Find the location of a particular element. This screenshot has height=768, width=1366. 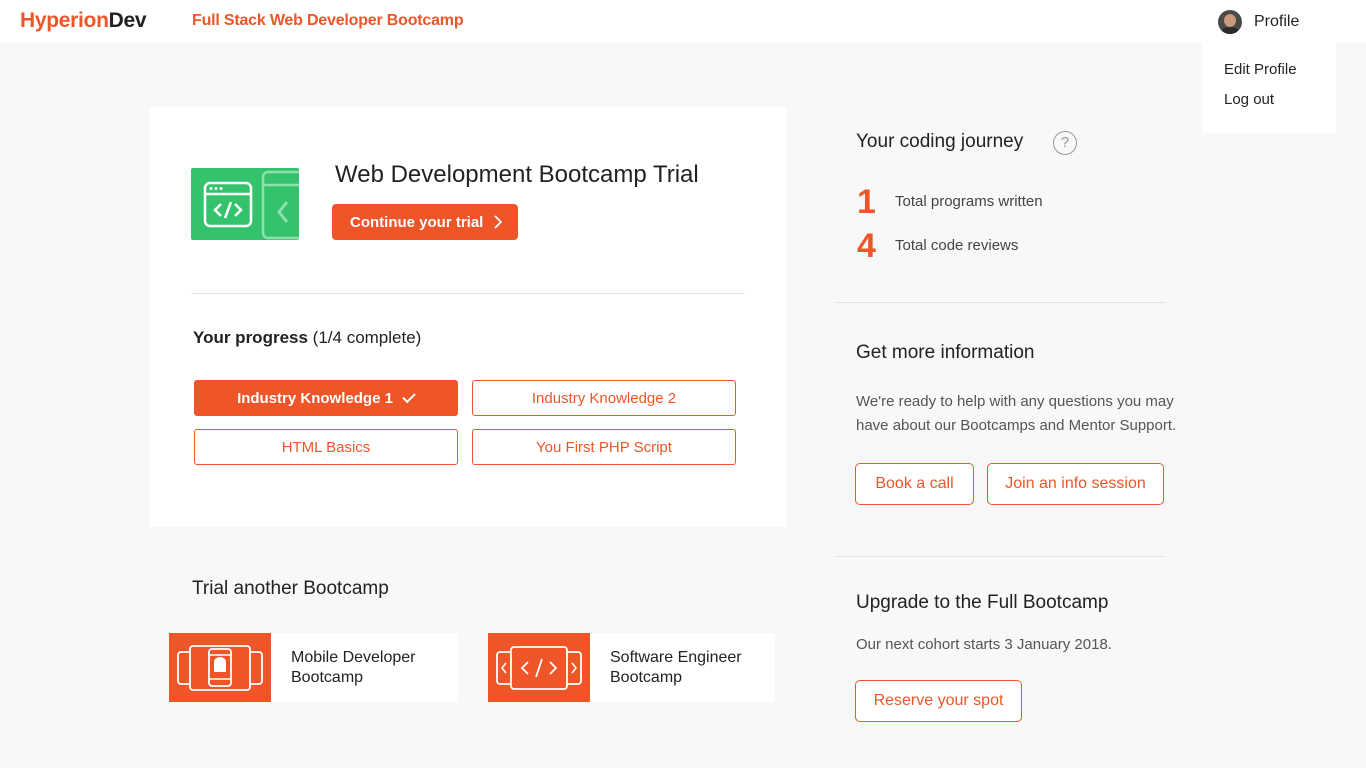

module-first-php-script: You First PHP Script is located at coordinates (604, 447).